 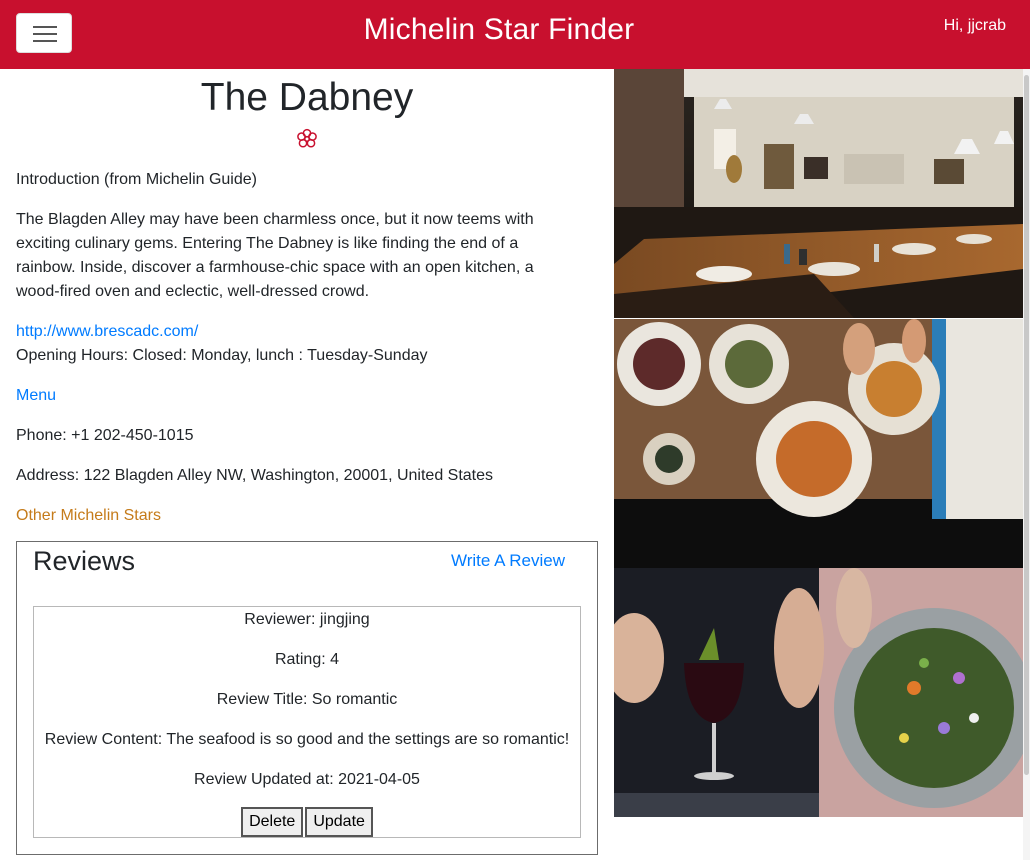 What do you see at coordinates (107, 331) in the screenshot?
I see `website-link: http://www.brescadc.com/` at bounding box center [107, 331].